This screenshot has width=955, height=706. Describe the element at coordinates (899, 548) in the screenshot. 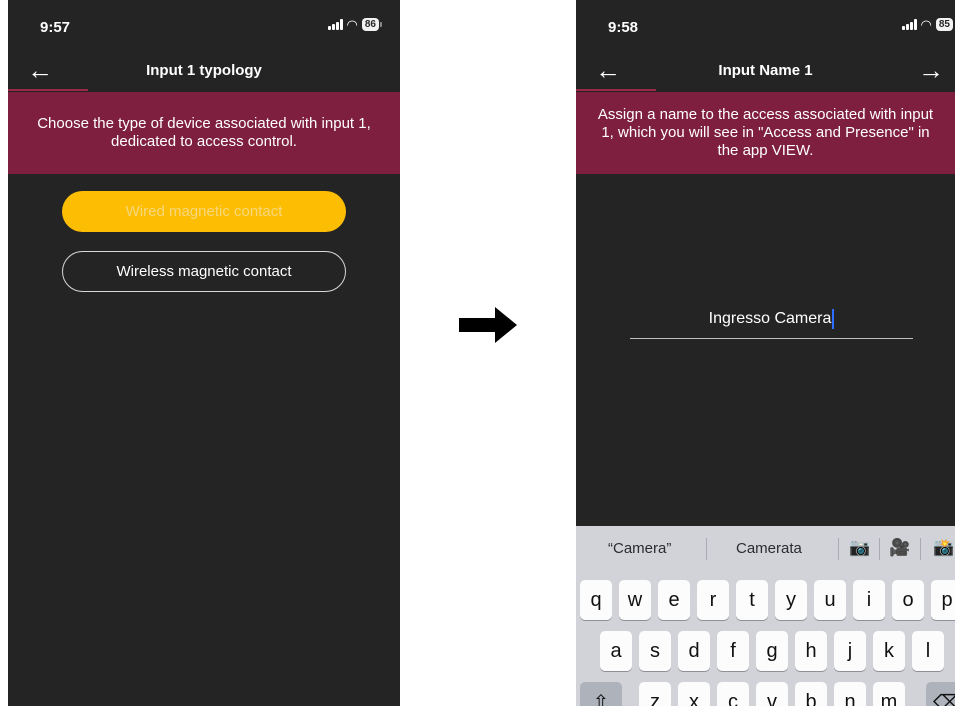

I see `video-camera-emoji-icon: 🎥` at that location.